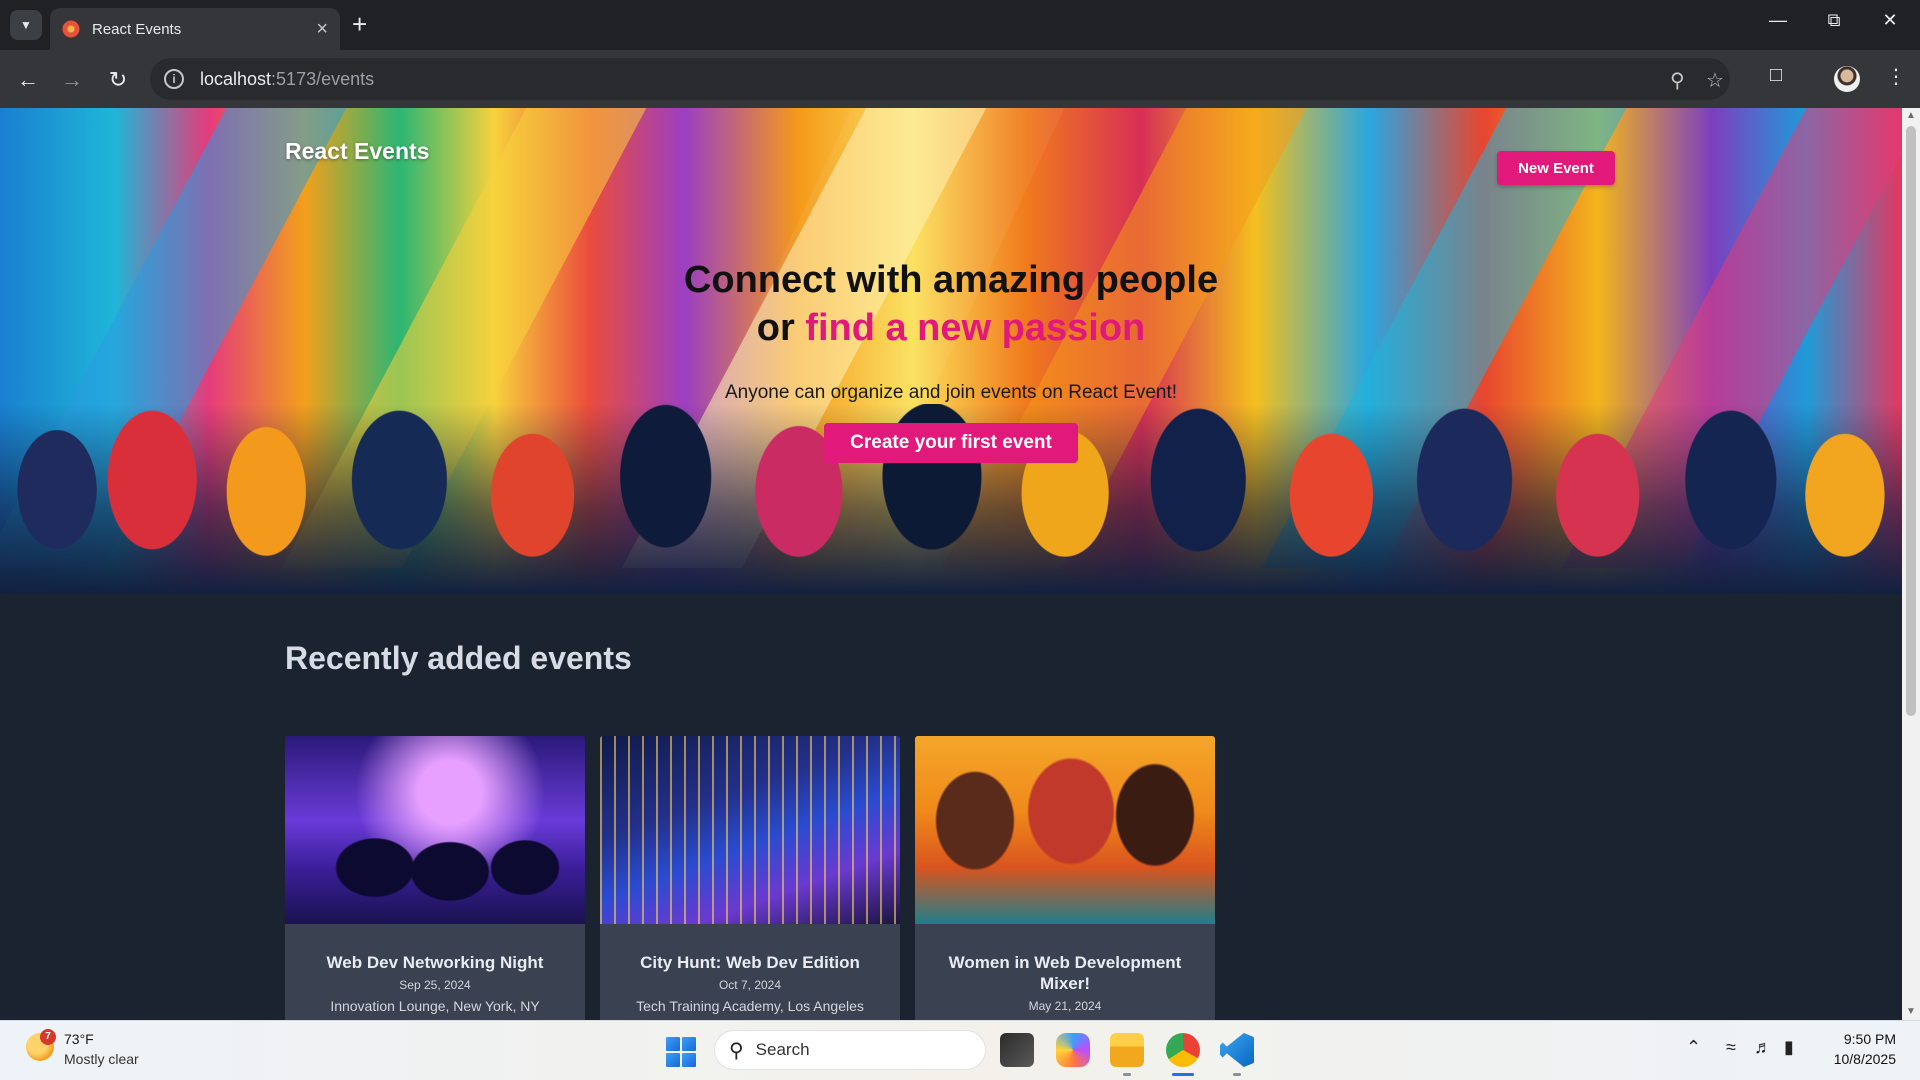  Describe the element at coordinates (1856, 1059) in the screenshot. I see `clock-date: 10/8/2025` at that location.